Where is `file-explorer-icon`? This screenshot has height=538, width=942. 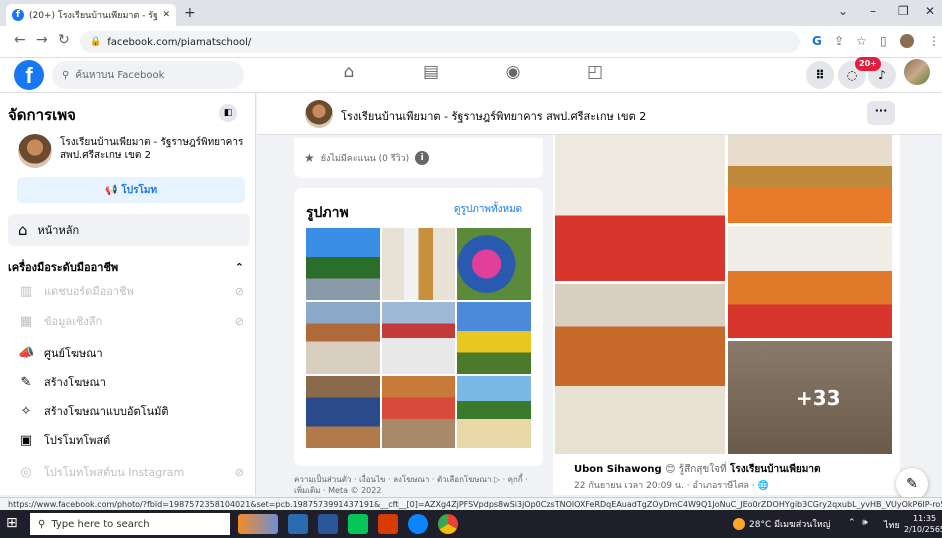 file-explorer-icon is located at coordinates (298, 524).